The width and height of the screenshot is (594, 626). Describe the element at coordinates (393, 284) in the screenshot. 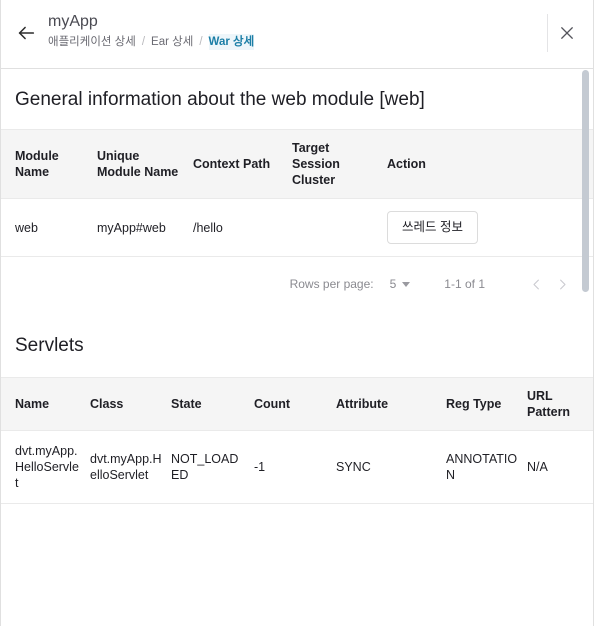

I see `rows-per-page-value: 5` at that location.